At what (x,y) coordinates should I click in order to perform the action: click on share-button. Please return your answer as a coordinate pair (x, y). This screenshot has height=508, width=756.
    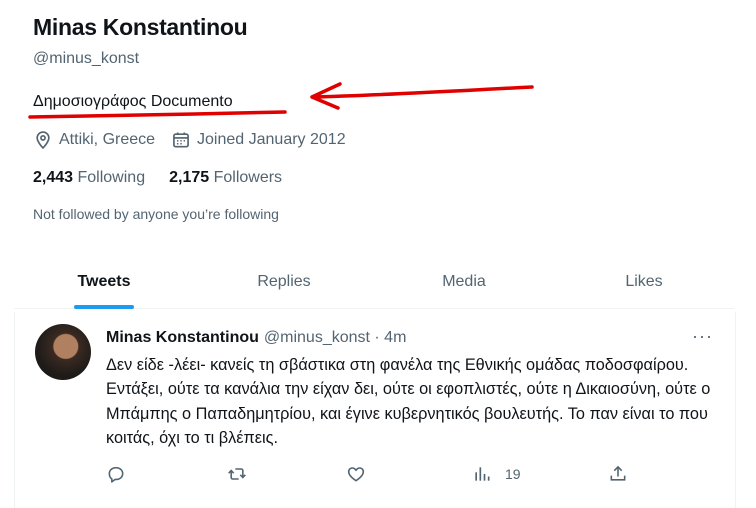
    Looking at the image, I should click on (618, 474).